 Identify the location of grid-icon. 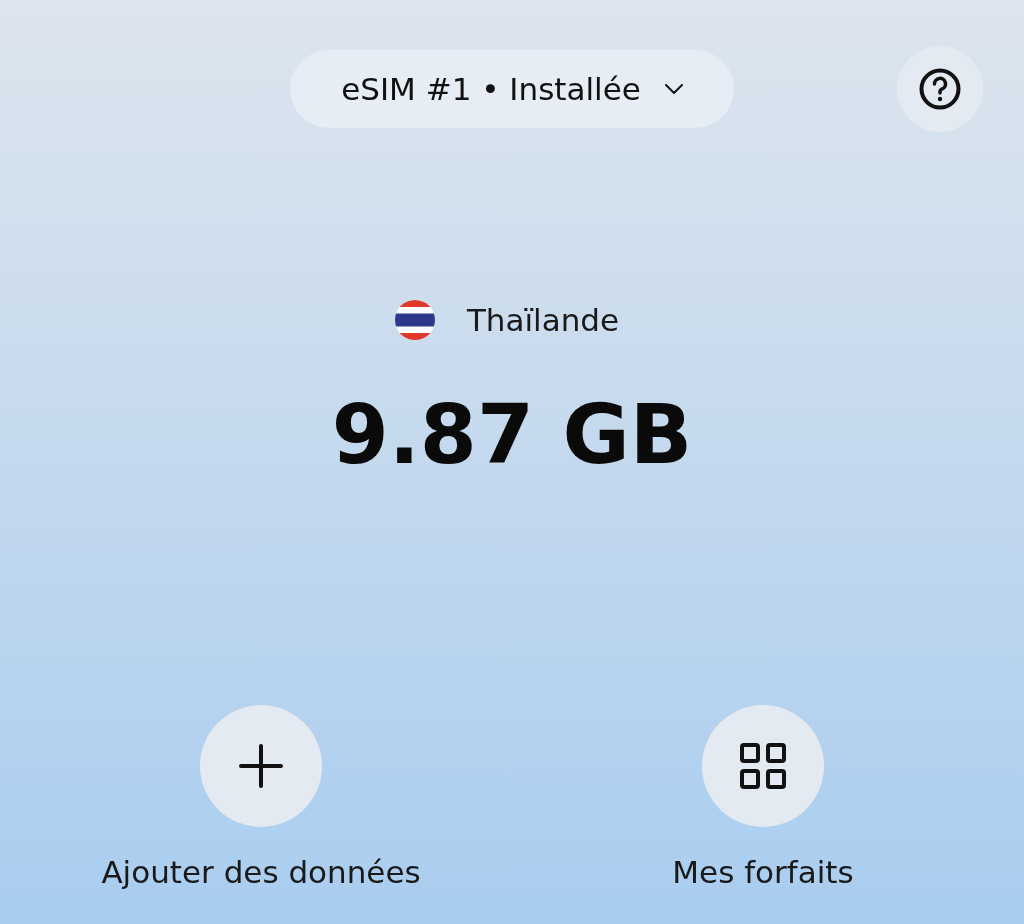
(763, 766).